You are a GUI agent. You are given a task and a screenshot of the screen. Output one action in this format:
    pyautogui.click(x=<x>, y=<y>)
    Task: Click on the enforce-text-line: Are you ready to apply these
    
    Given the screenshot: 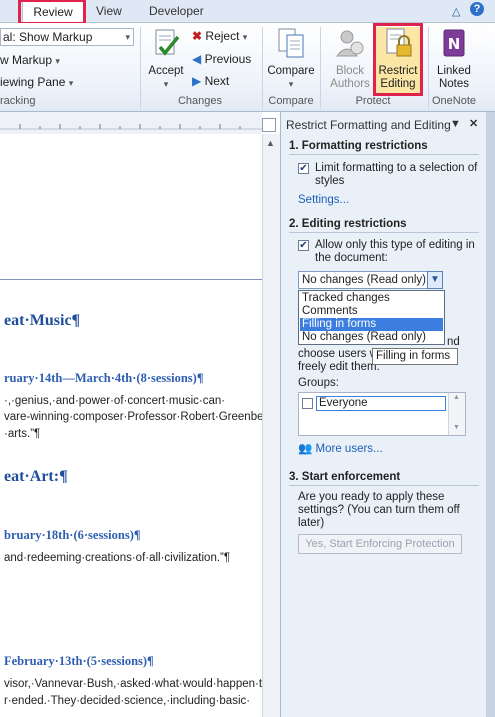 What is the action you would take?
    pyautogui.click(x=371, y=497)
    